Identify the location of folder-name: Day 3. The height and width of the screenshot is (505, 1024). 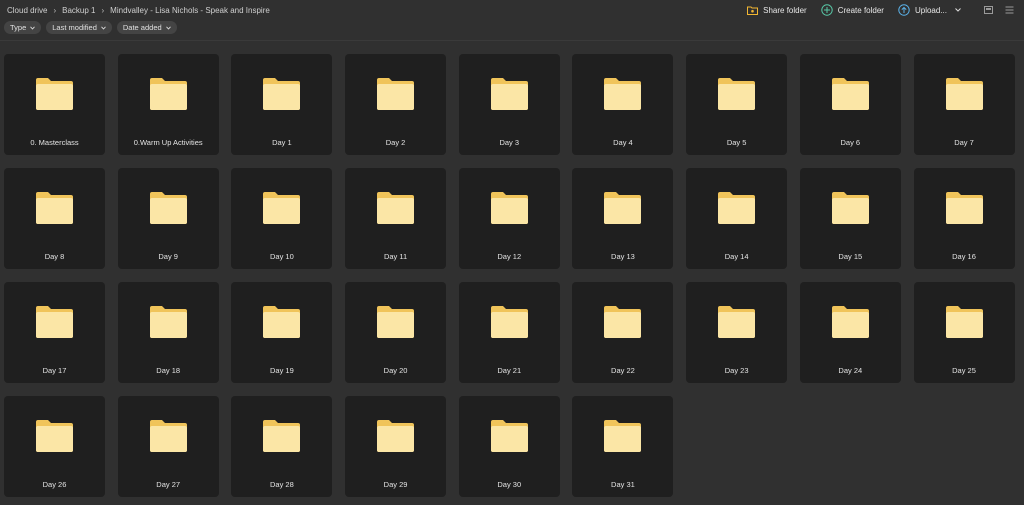
(509, 142).